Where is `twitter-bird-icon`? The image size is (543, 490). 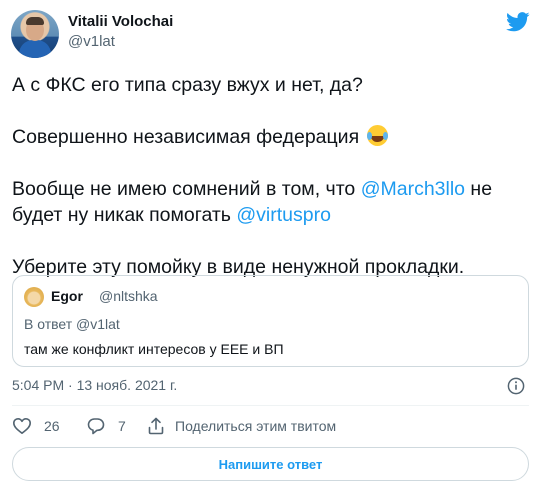
twitter-bird-icon is located at coordinates (518, 22).